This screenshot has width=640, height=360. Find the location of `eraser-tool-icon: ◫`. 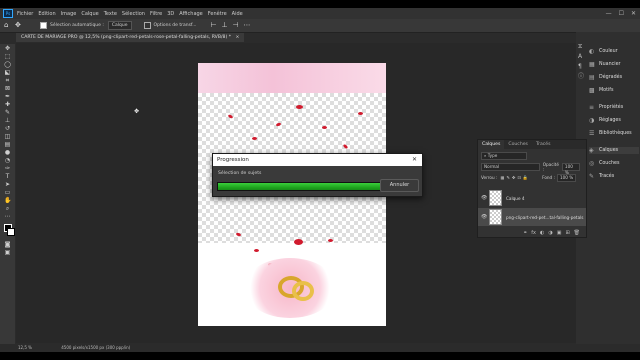

eraser-tool-icon: ◫ is located at coordinates (7, 136).